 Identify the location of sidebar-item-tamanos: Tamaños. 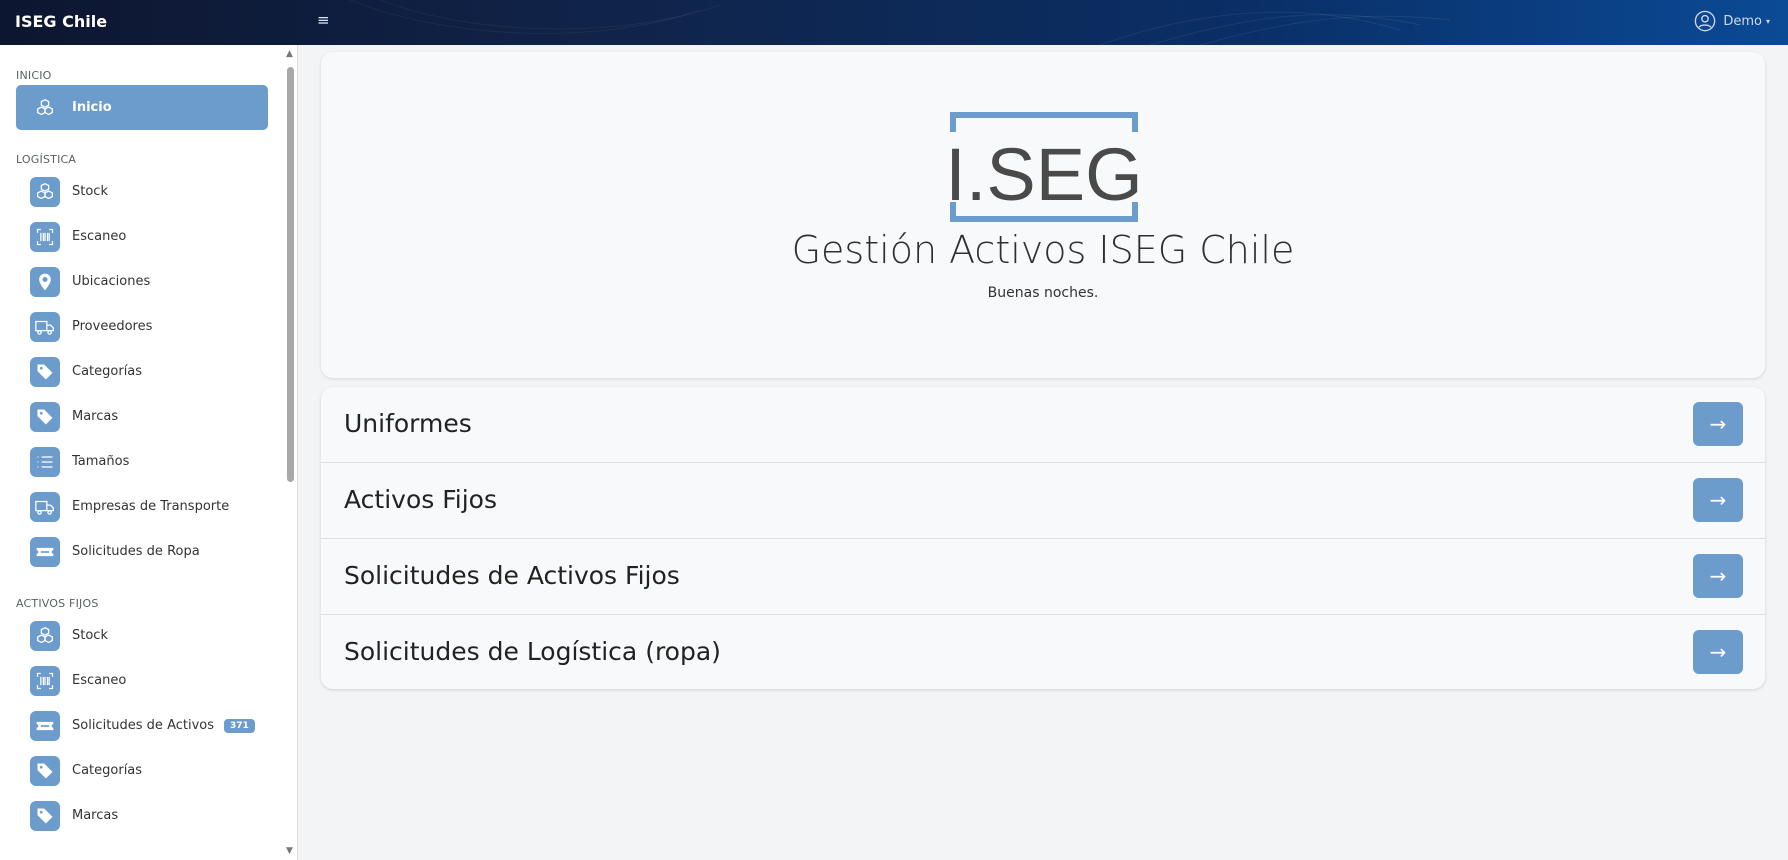
(142, 461).